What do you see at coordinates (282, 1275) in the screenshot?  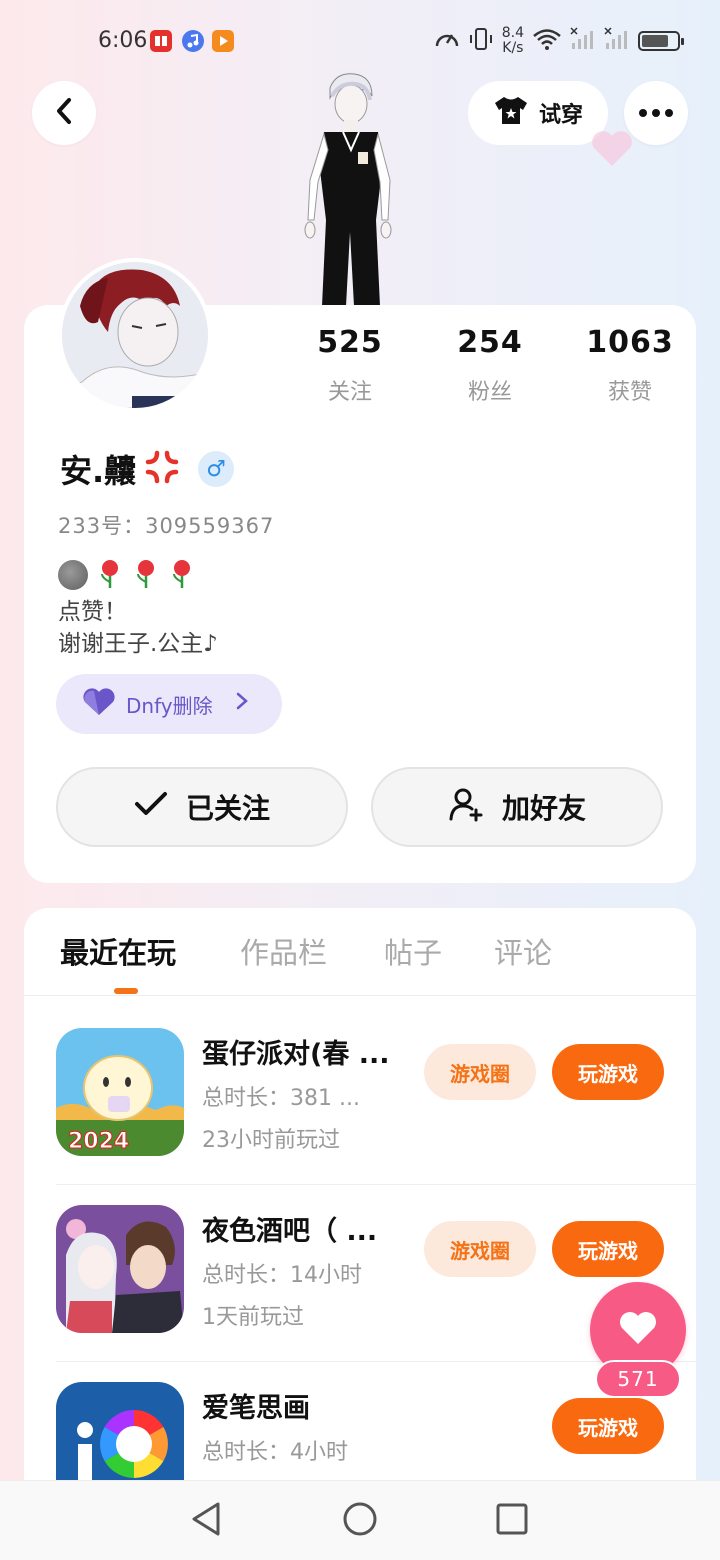 I see `game-duration: 总时长：14小时` at bounding box center [282, 1275].